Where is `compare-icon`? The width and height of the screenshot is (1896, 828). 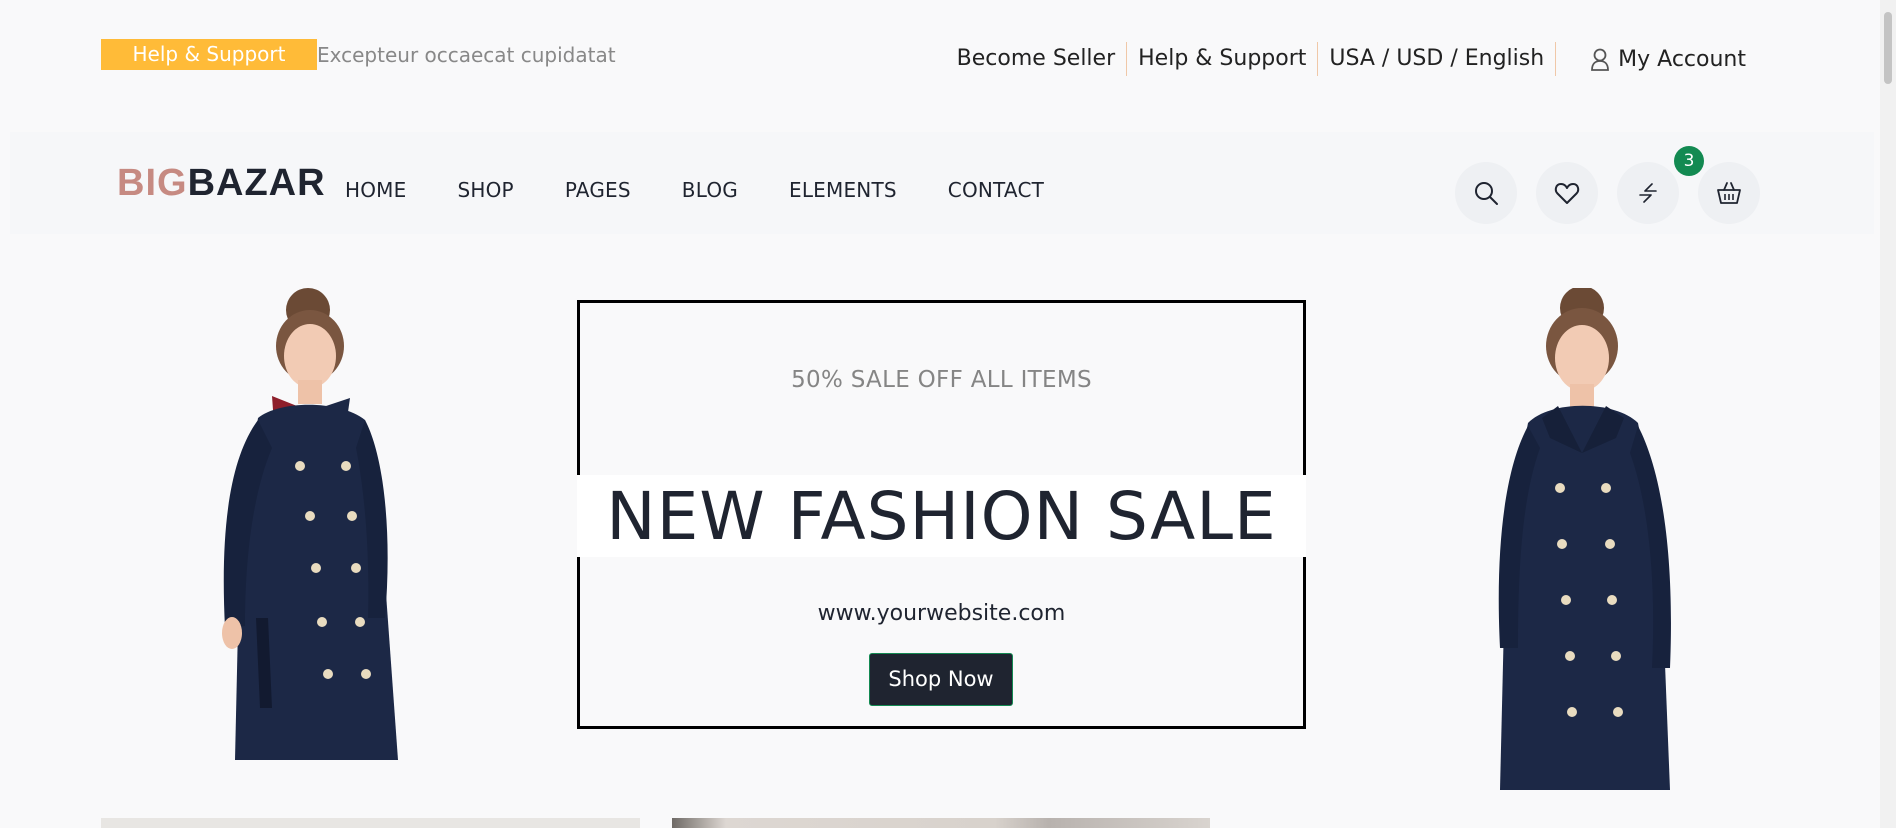
compare-icon is located at coordinates (1648, 193).